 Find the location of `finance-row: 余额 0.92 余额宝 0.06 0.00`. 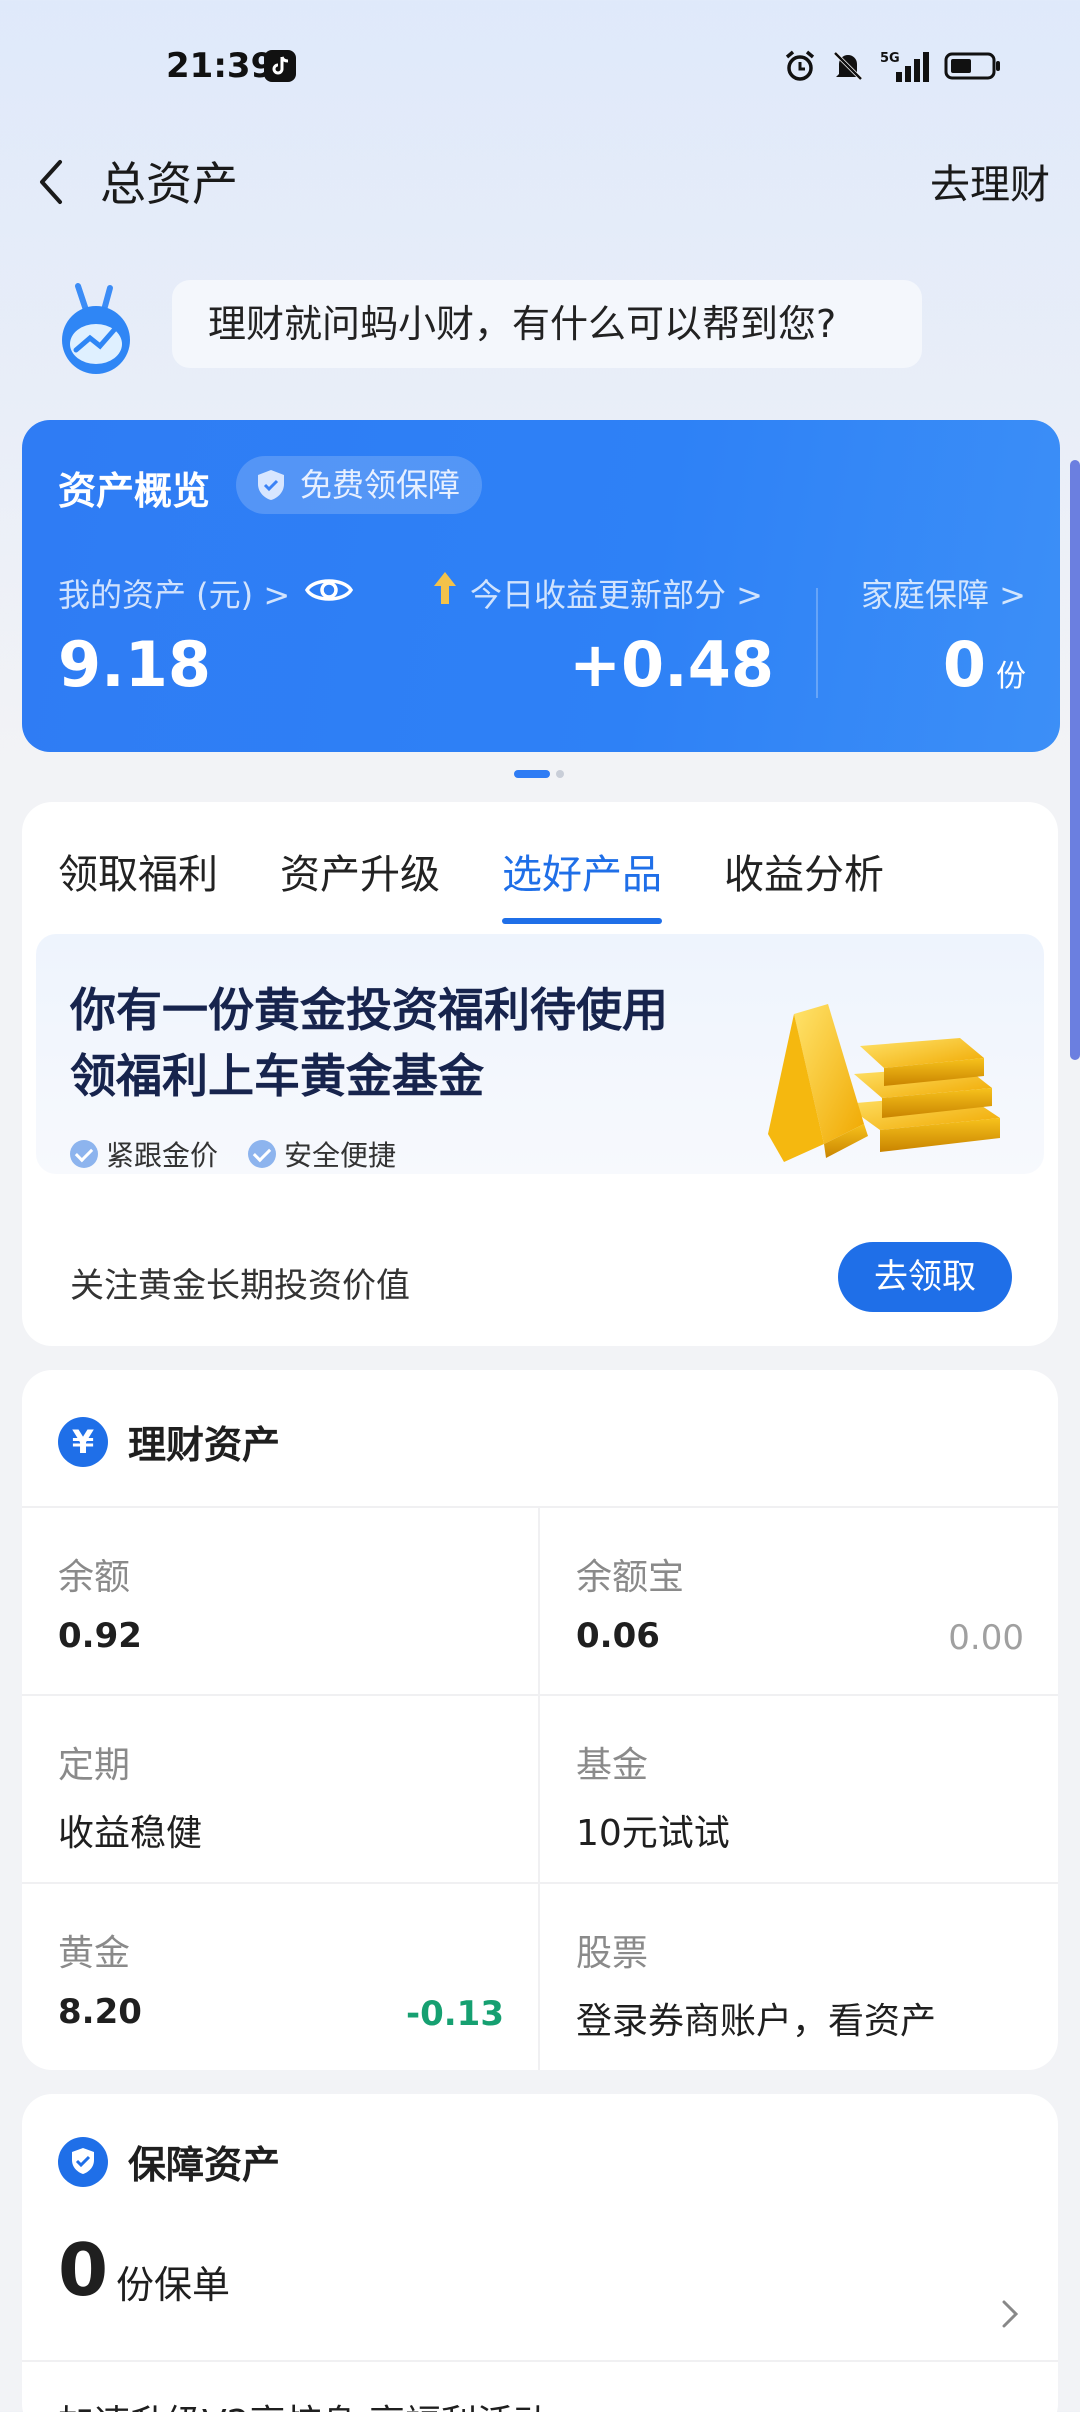

finance-row: 余额 0.92 余额宝 0.06 0.00 is located at coordinates (540, 1602).